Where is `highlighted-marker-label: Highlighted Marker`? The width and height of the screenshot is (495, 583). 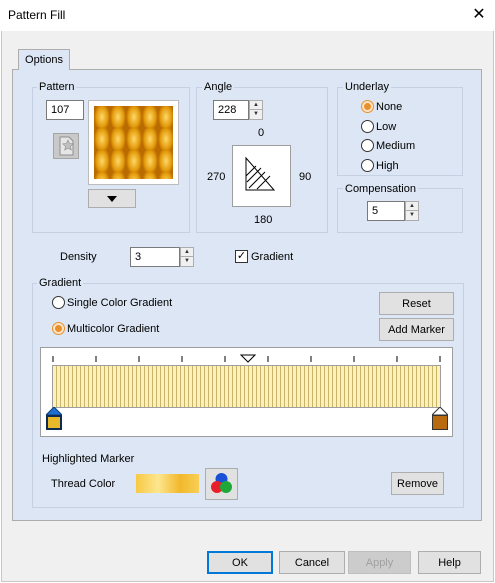 highlighted-marker-label: Highlighted Marker is located at coordinates (88, 459).